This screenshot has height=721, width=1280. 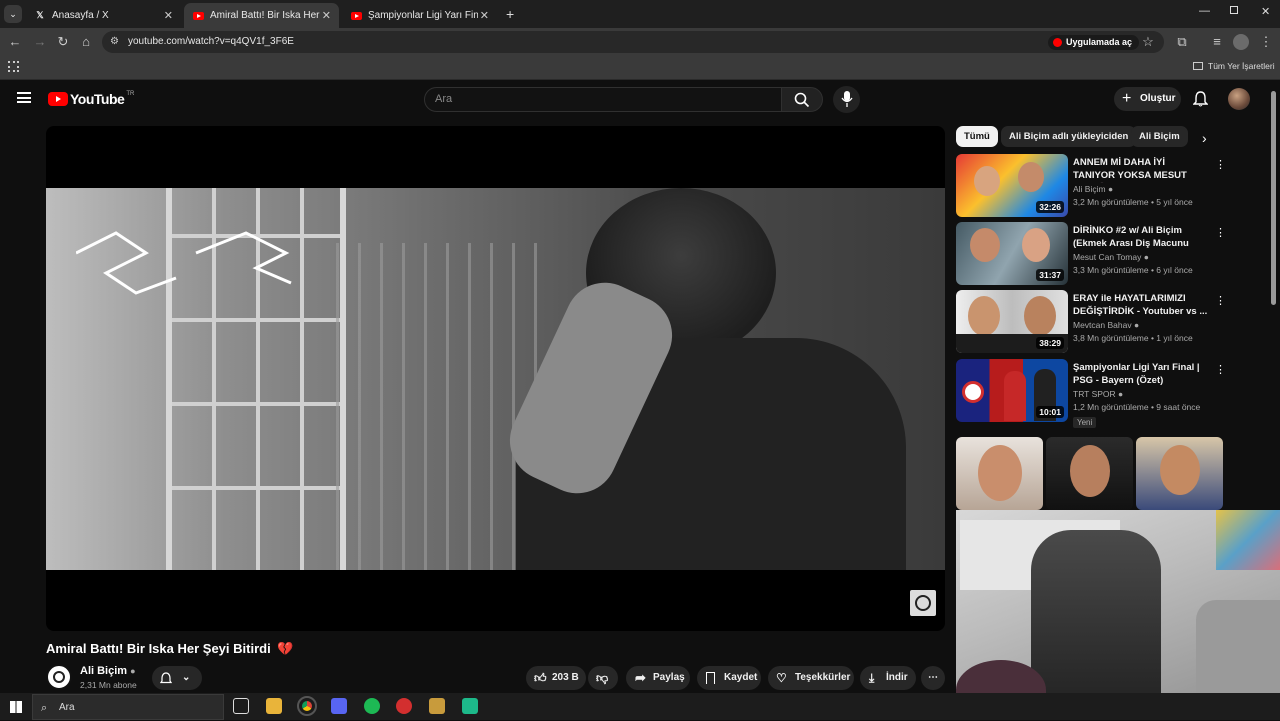 What do you see at coordinates (437, 706) in the screenshot?
I see `league-of-legends-icon` at bounding box center [437, 706].